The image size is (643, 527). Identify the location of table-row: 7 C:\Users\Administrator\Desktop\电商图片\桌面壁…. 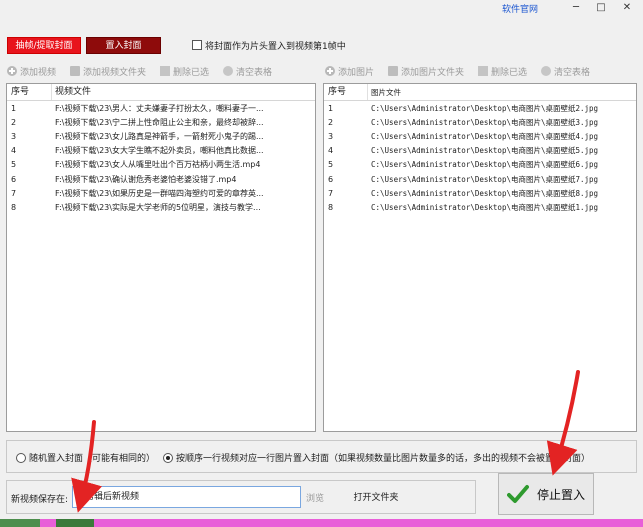
(480, 193).